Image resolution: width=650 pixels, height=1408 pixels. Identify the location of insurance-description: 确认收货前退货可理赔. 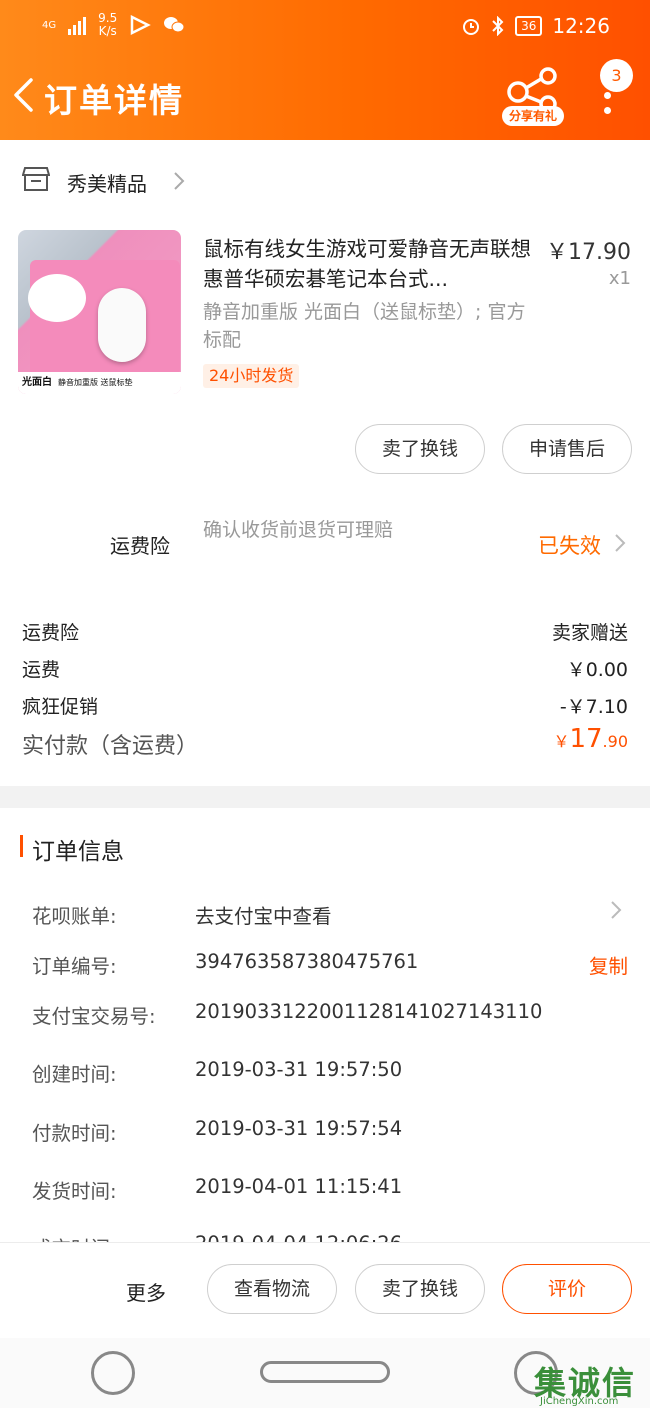
(298, 530).